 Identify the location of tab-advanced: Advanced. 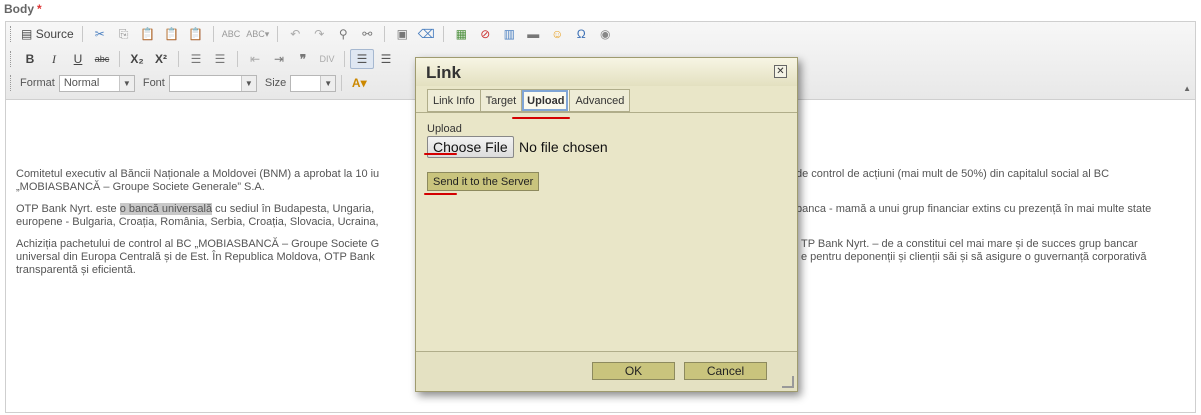
(600, 100).